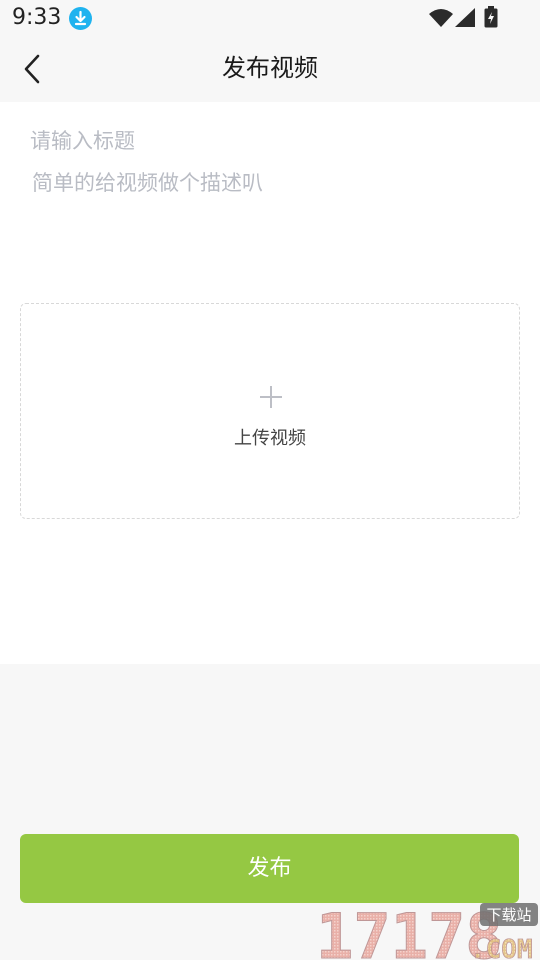 The image size is (540, 960). Describe the element at coordinates (465, 17) in the screenshot. I see `signal-icon` at that location.